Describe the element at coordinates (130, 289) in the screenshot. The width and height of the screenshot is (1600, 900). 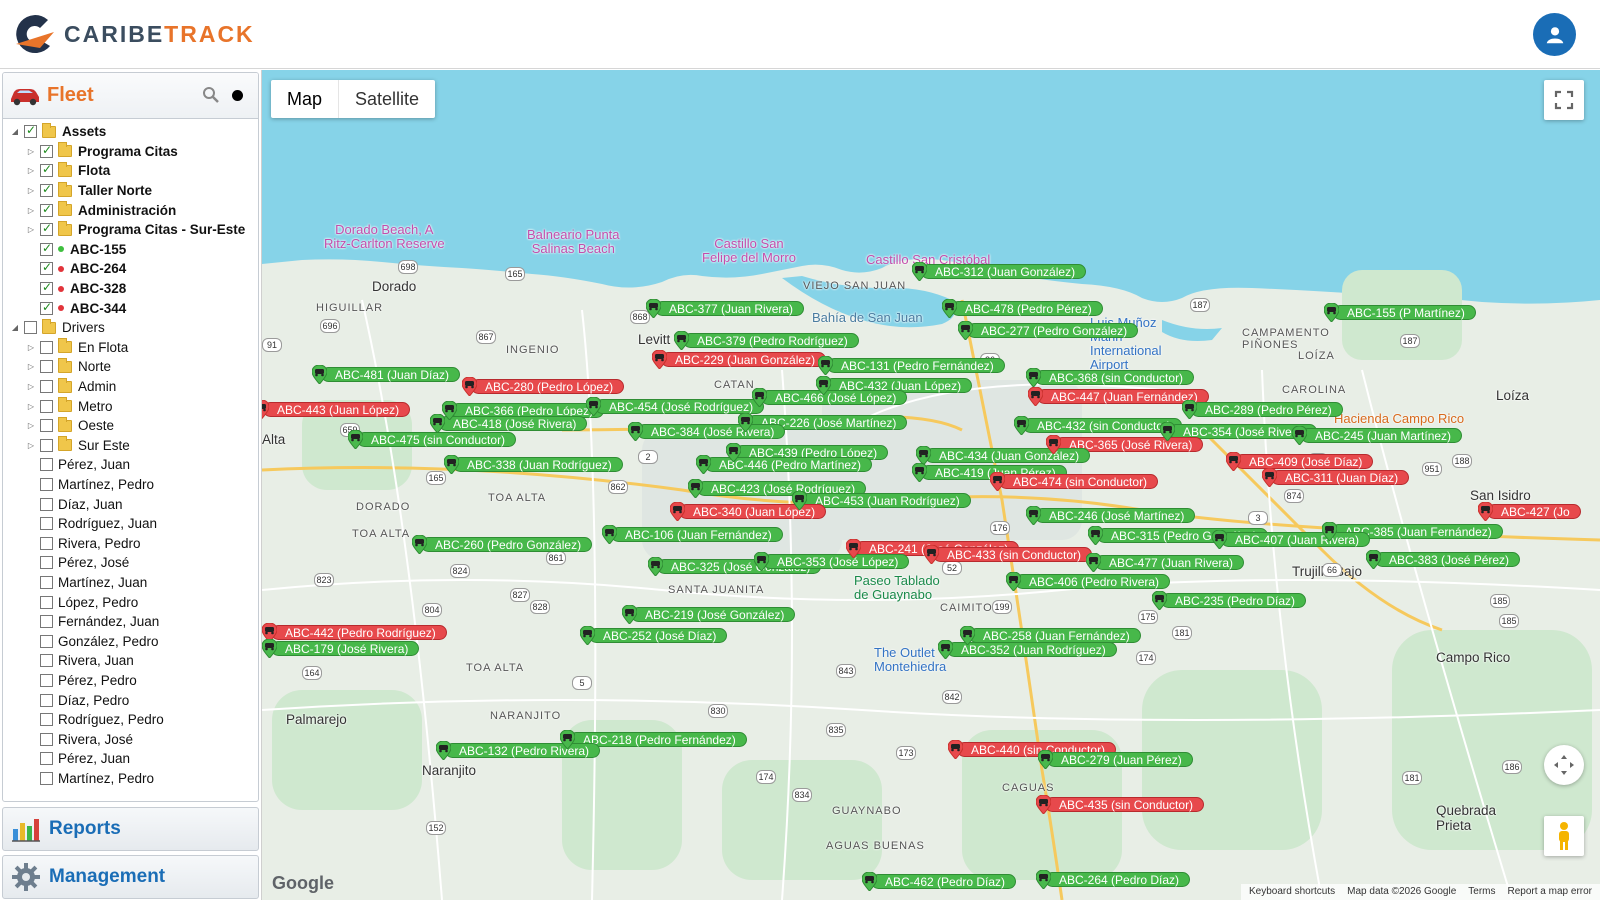
I see `tree-item: ABC-328` at that location.